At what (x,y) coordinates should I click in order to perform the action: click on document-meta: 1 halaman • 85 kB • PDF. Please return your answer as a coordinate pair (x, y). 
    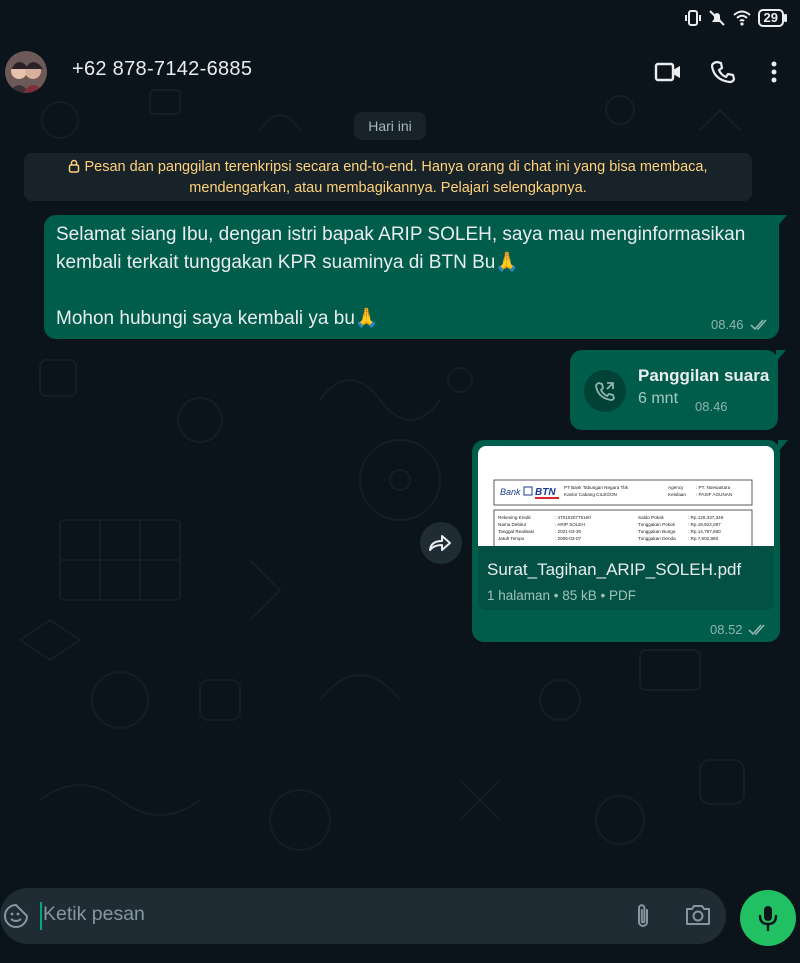
    Looking at the image, I should click on (562, 595).